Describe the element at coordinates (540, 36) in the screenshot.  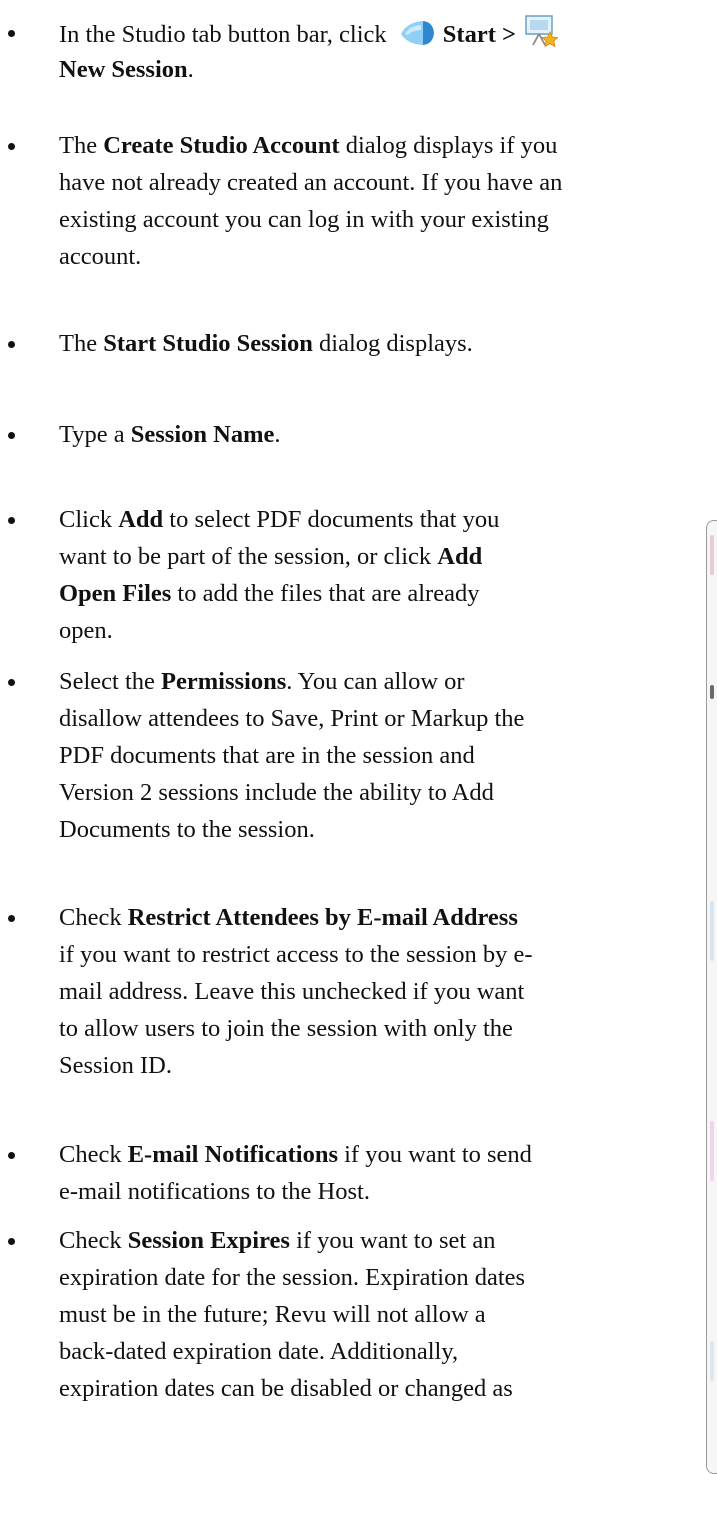
I see `new-session-icon` at that location.